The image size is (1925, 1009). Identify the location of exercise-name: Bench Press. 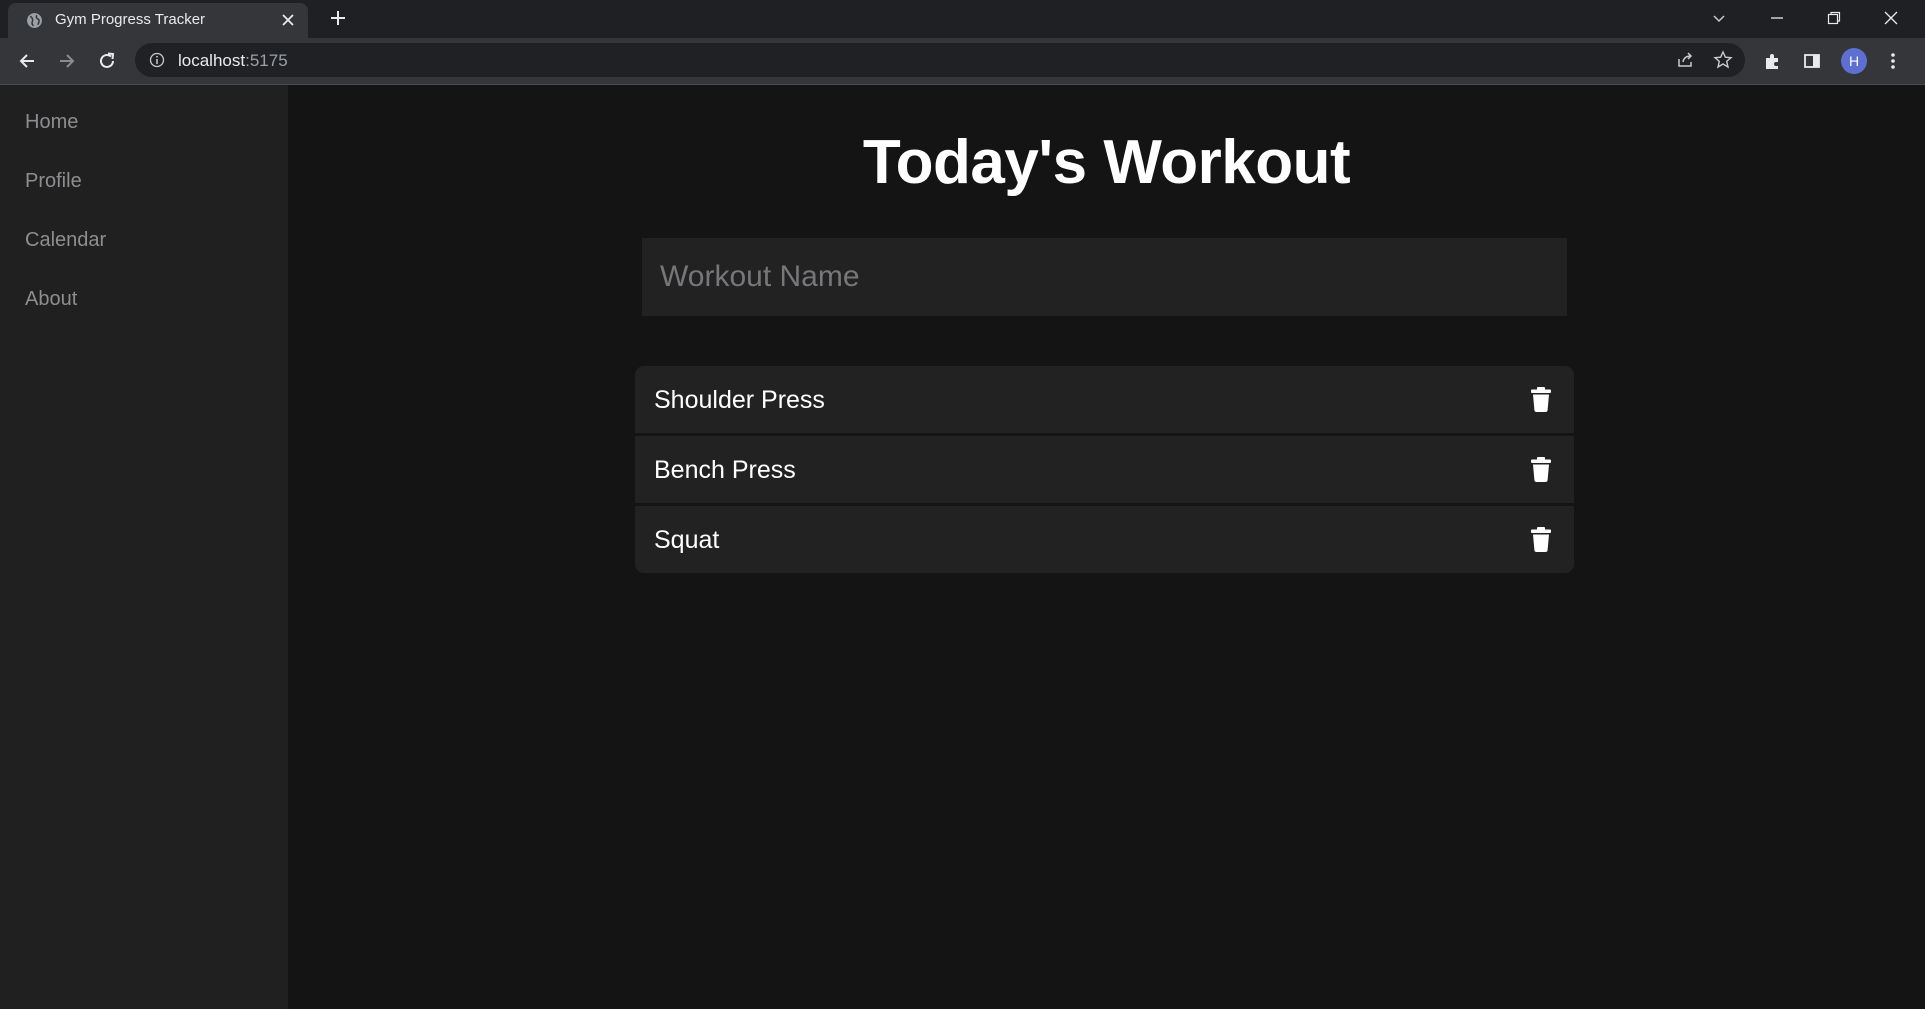
(725, 470).